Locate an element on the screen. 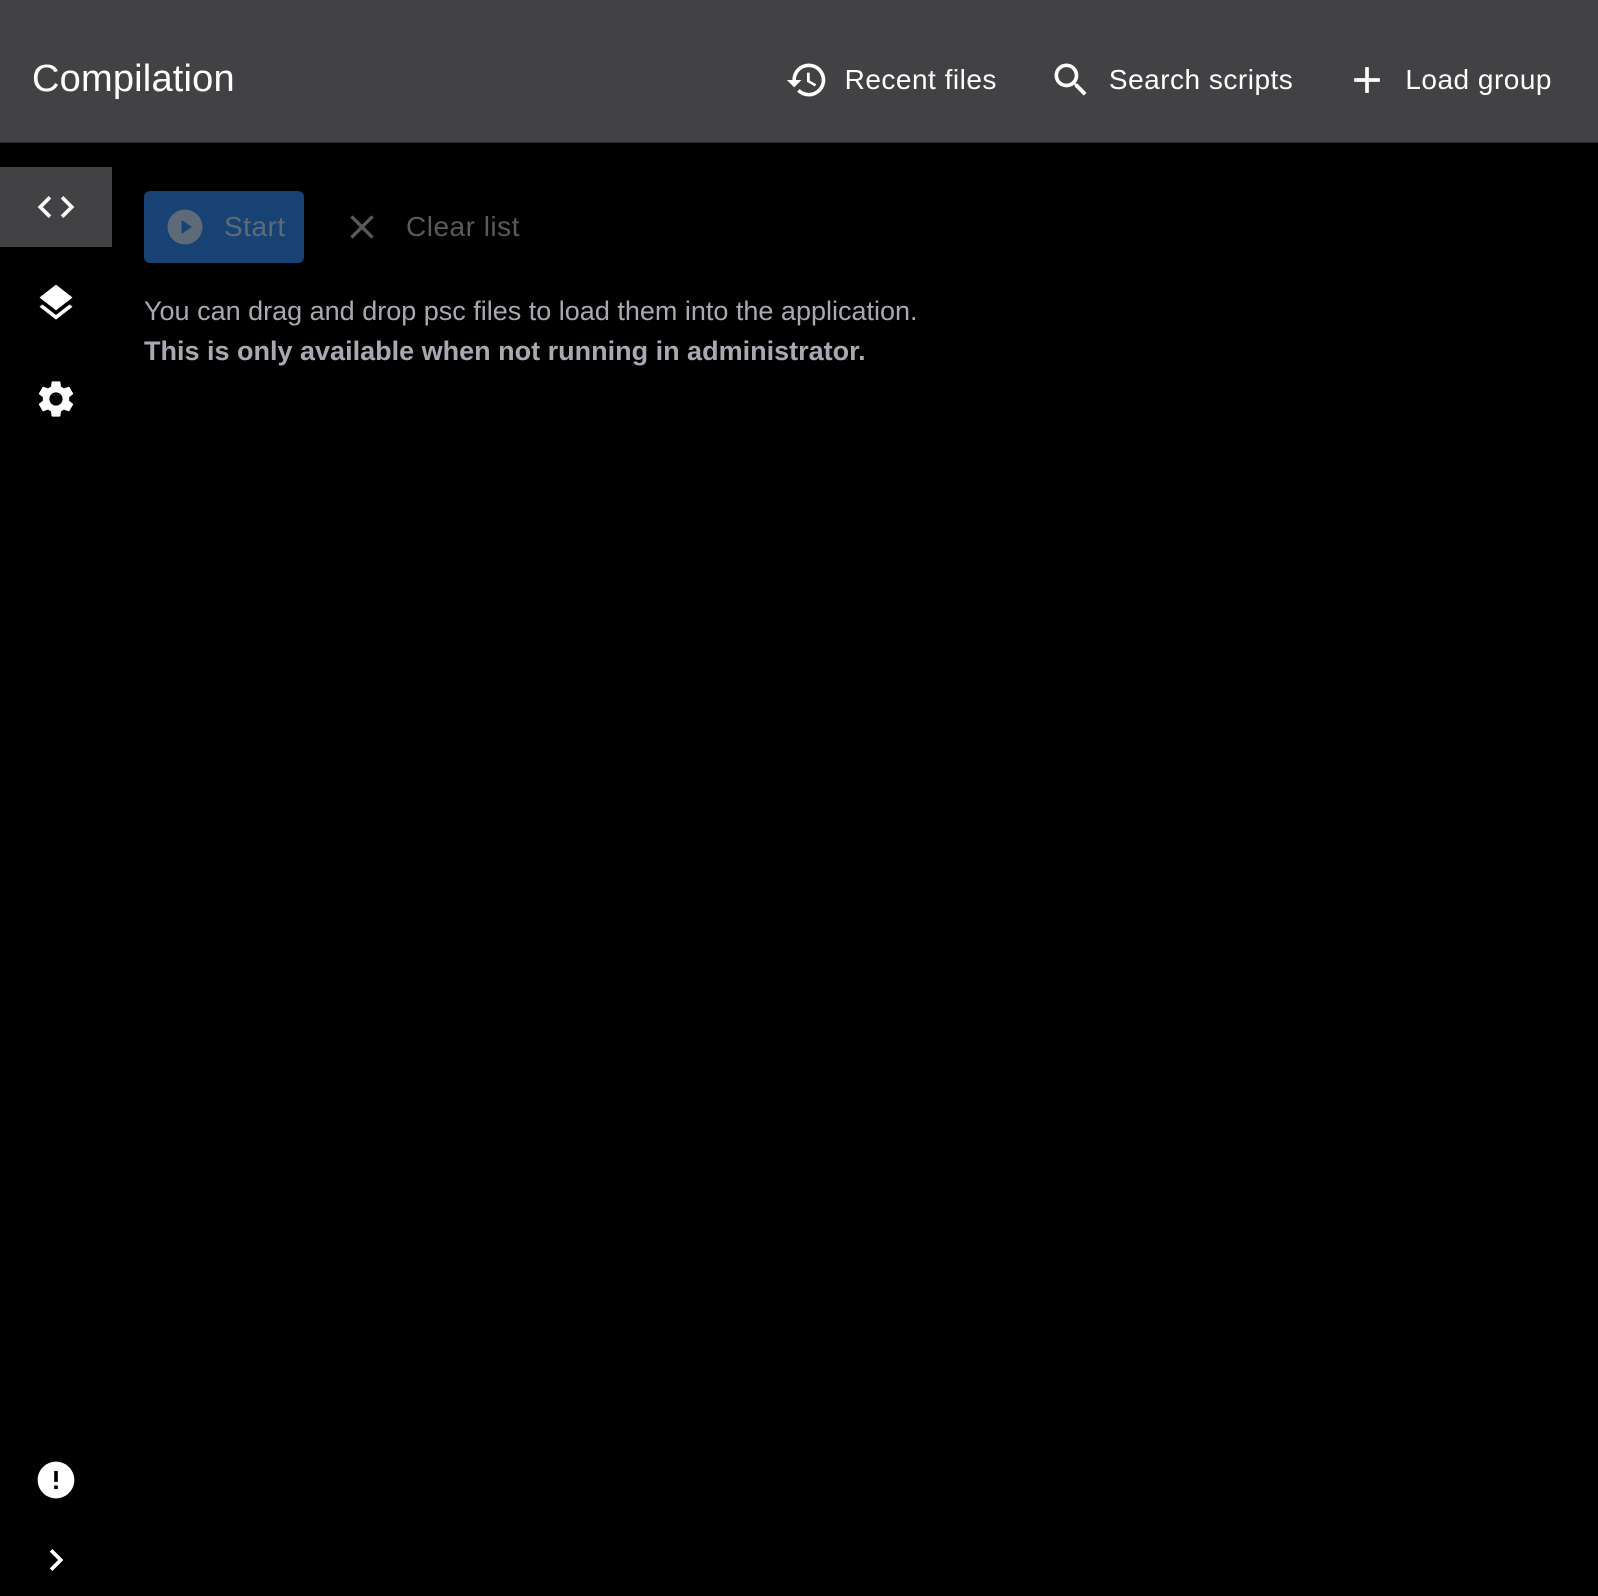 The width and height of the screenshot is (1598, 1596). start-label: Start is located at coordinates (255, 226).